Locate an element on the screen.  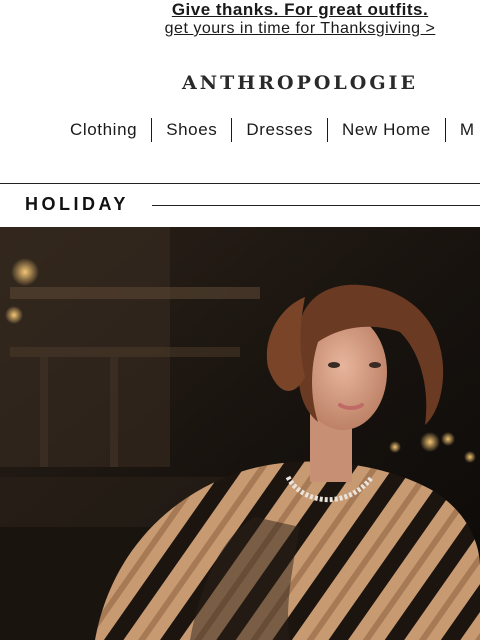
nav-item-dresses: Dresses is located at coordinates (279, 130).